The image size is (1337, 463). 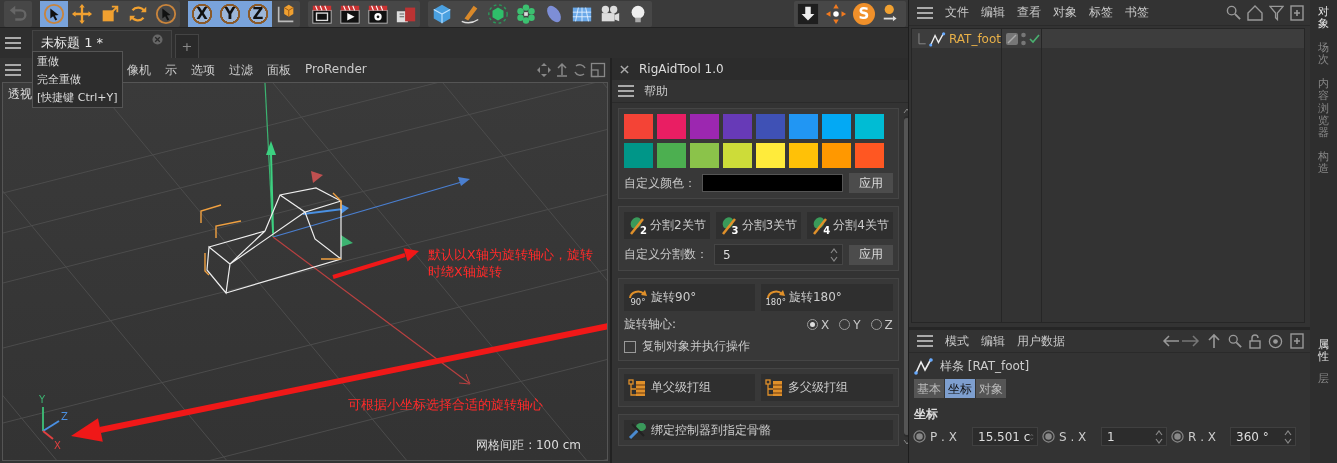 I want to click on attribute-tab: 对象, so click(x=991, y=388).